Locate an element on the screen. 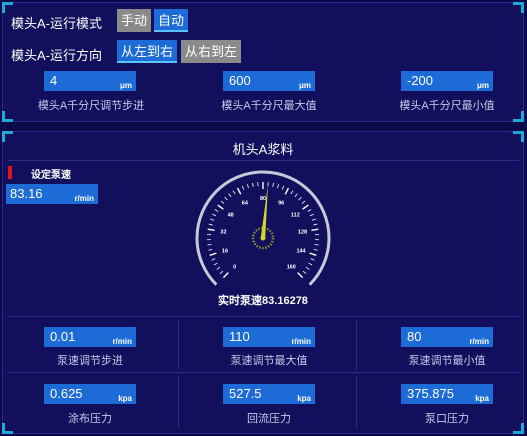  gauge-tick-label: 160 is located at coordinates (291, 267).